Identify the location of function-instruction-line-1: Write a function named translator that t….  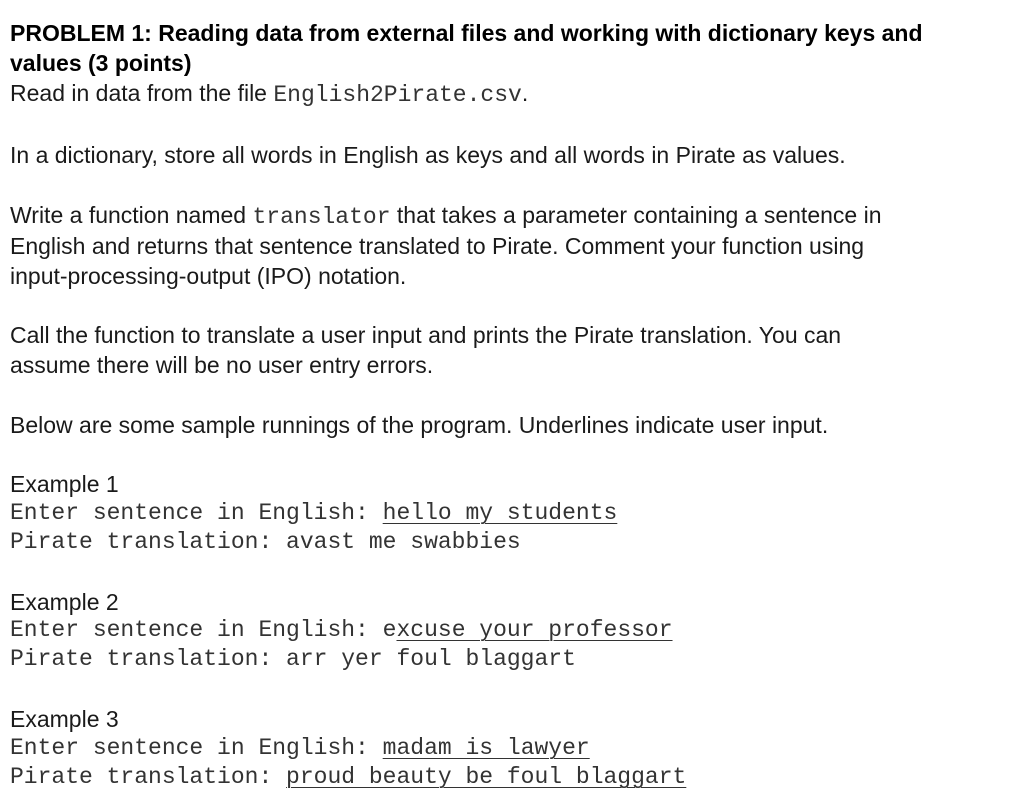
(446, 216).